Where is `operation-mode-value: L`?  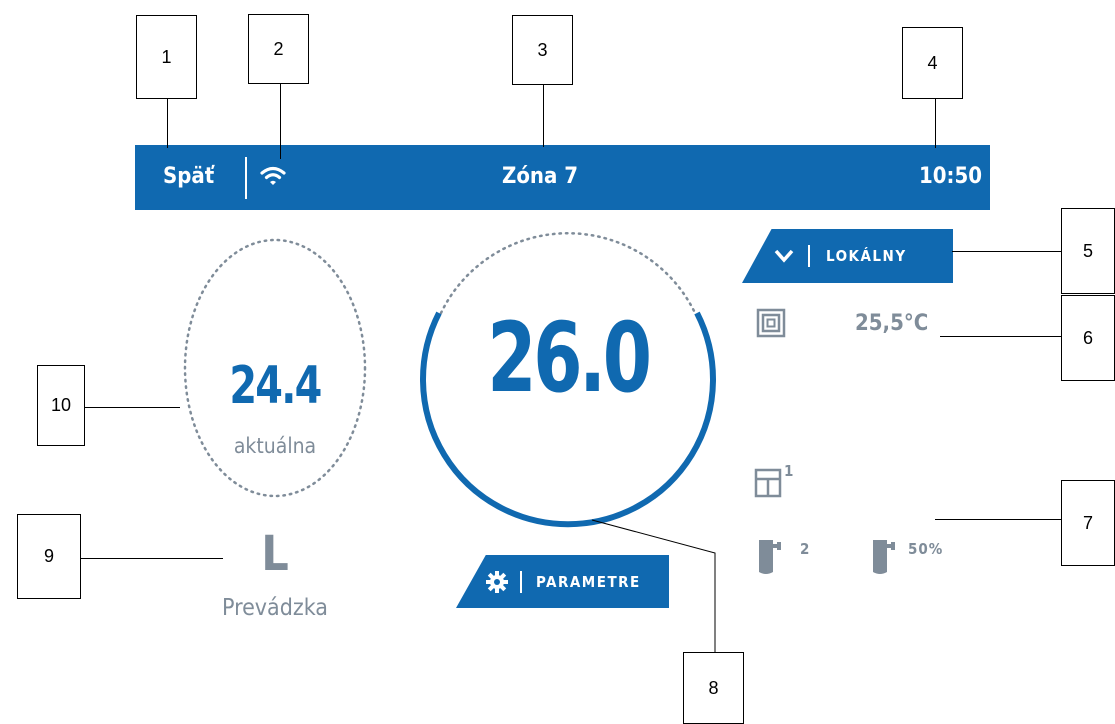
operation-mode-value: L is located at coordinates (275, 554).